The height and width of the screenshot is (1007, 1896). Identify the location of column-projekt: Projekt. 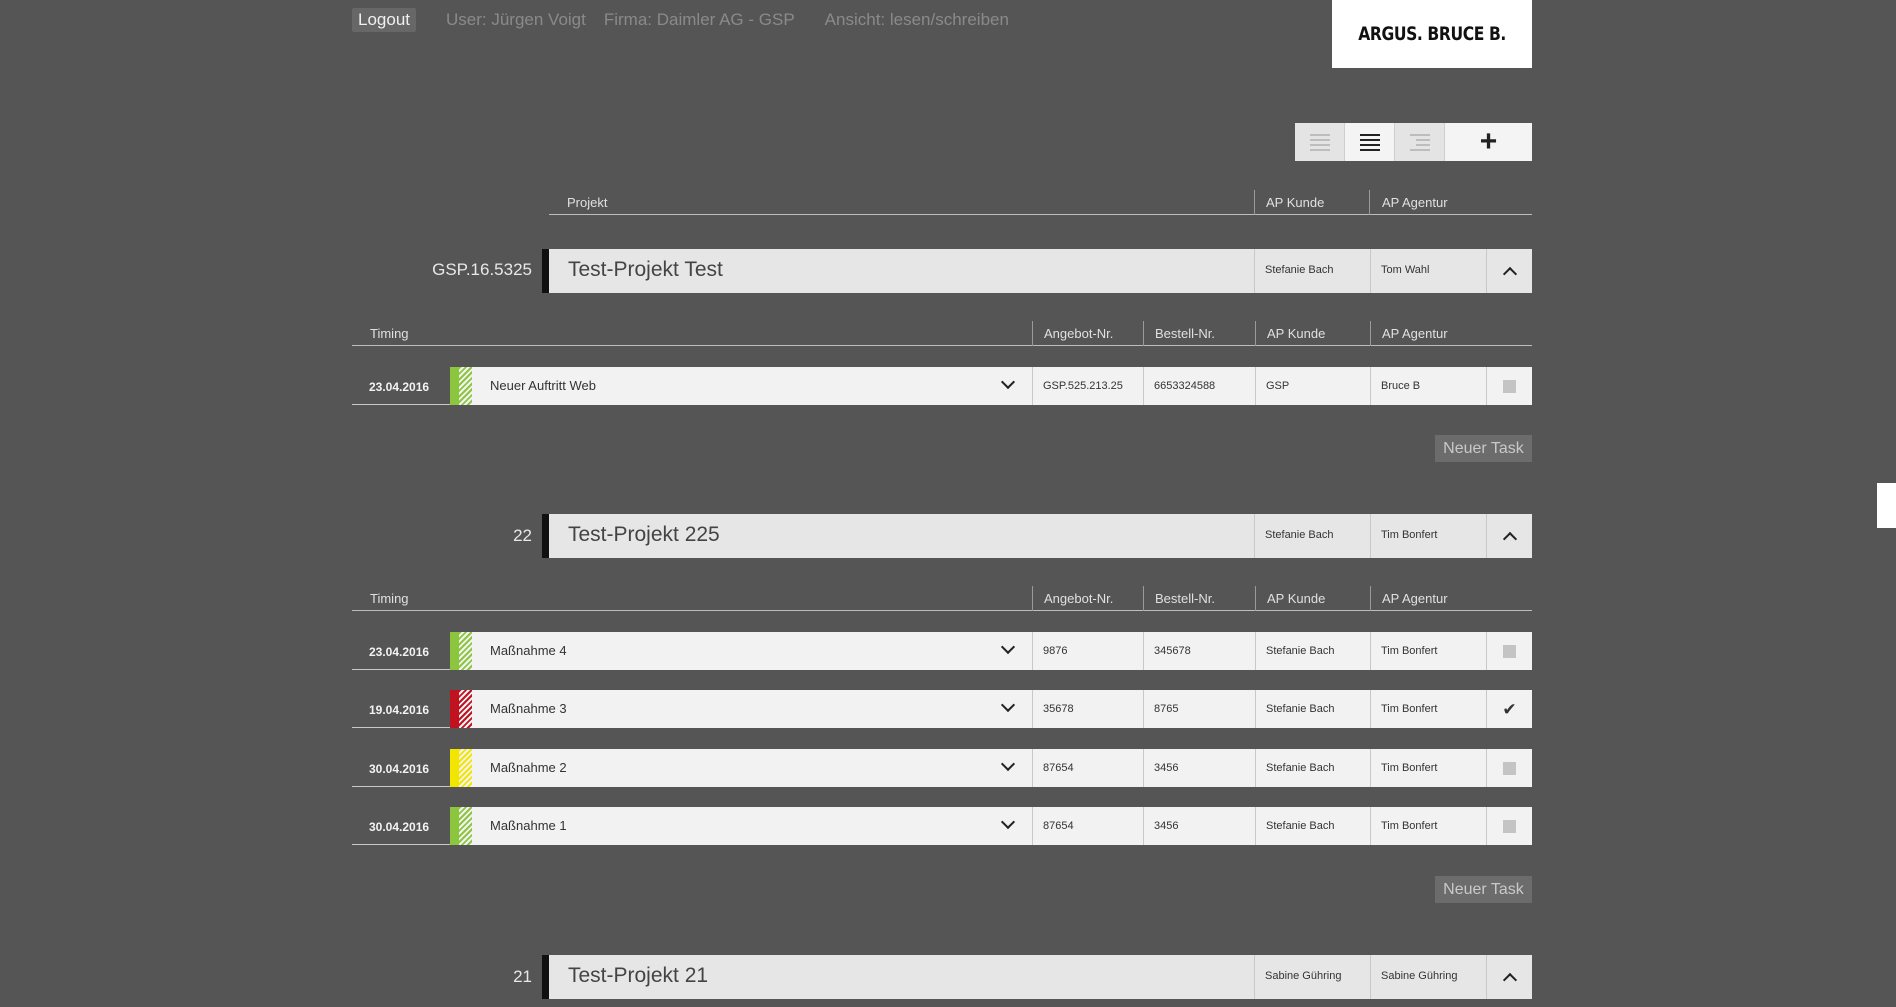
(587, 202).